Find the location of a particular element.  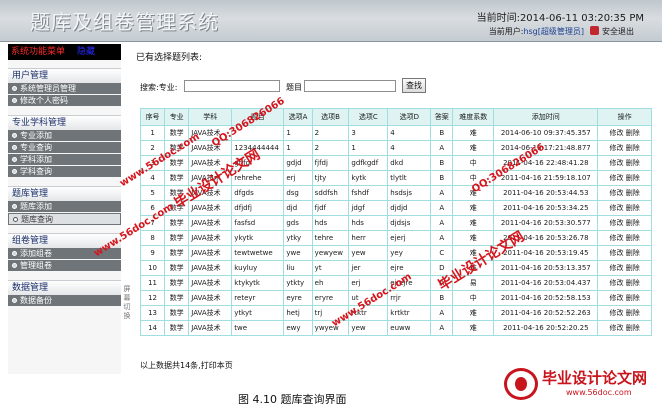

search-button: 查找 is located at coordinates (414, 85).